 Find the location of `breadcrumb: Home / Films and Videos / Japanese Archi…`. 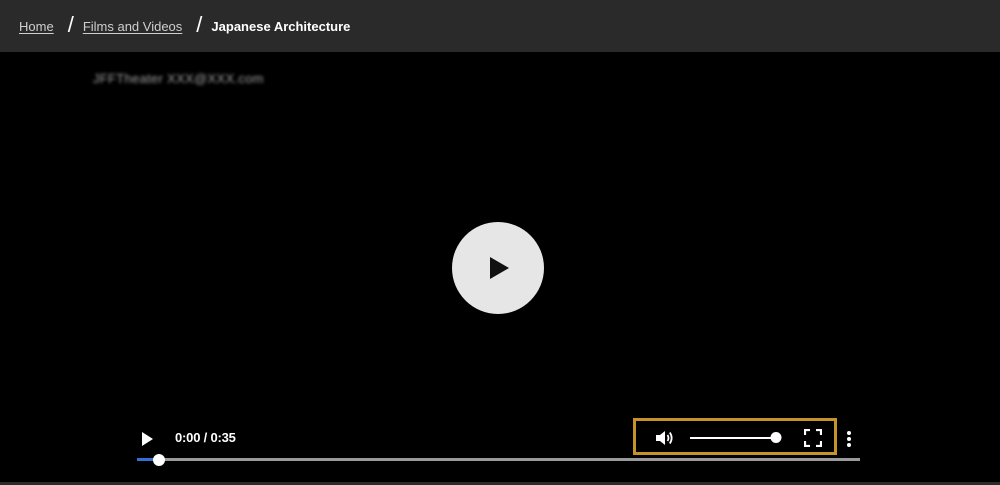

breadcrumb: Home / Films and Videos / Japanese Archi… is located at coordinates (185, 24).